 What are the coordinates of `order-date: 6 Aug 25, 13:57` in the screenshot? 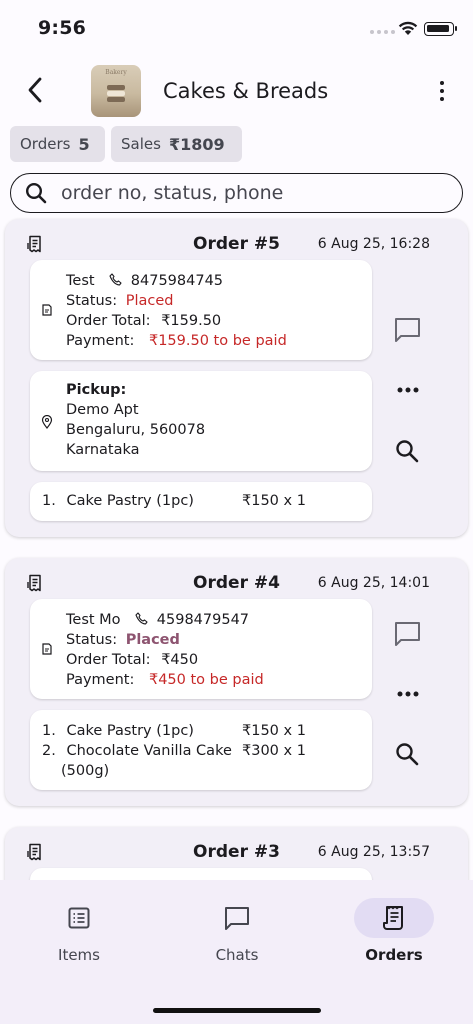 It's located at (373, 852).